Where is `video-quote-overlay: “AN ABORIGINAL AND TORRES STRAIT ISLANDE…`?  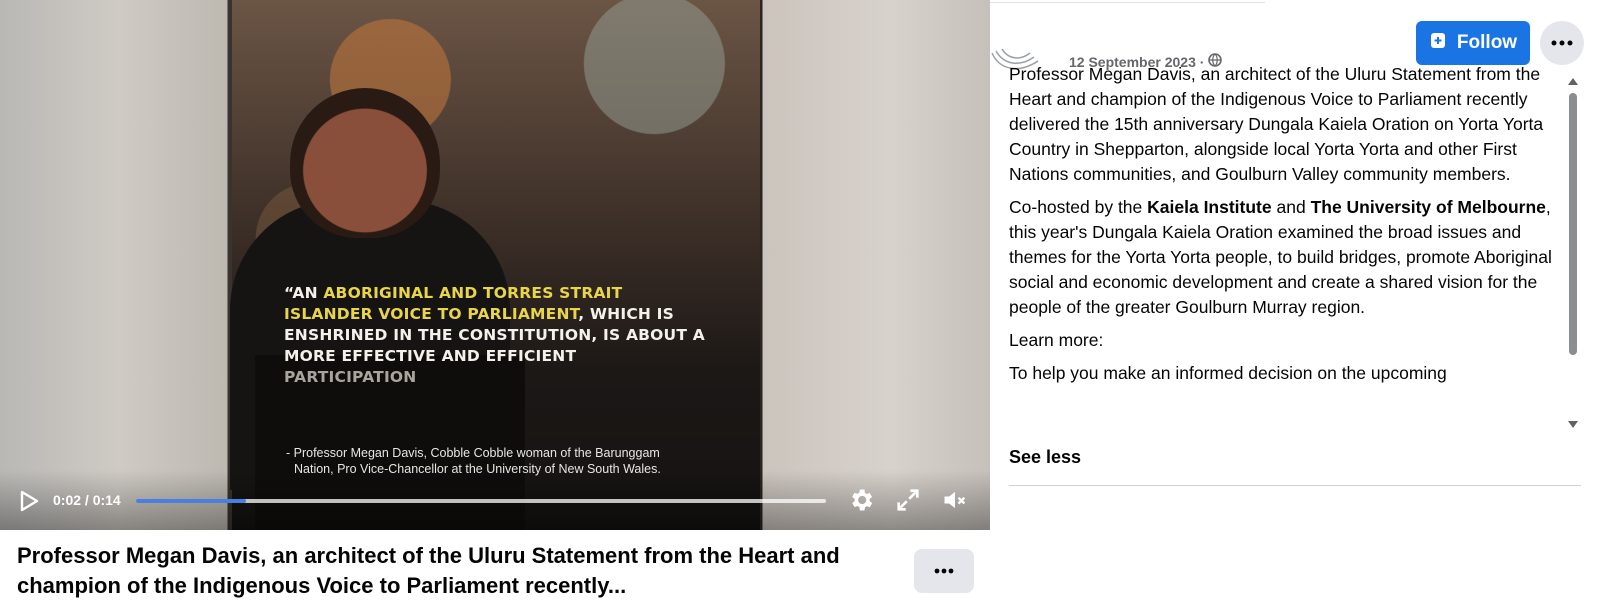
video-quote-overlay: “AN ABORIGINAL AND TORRES STRAIT ISLANDE… is located at coordinates (494, 335).